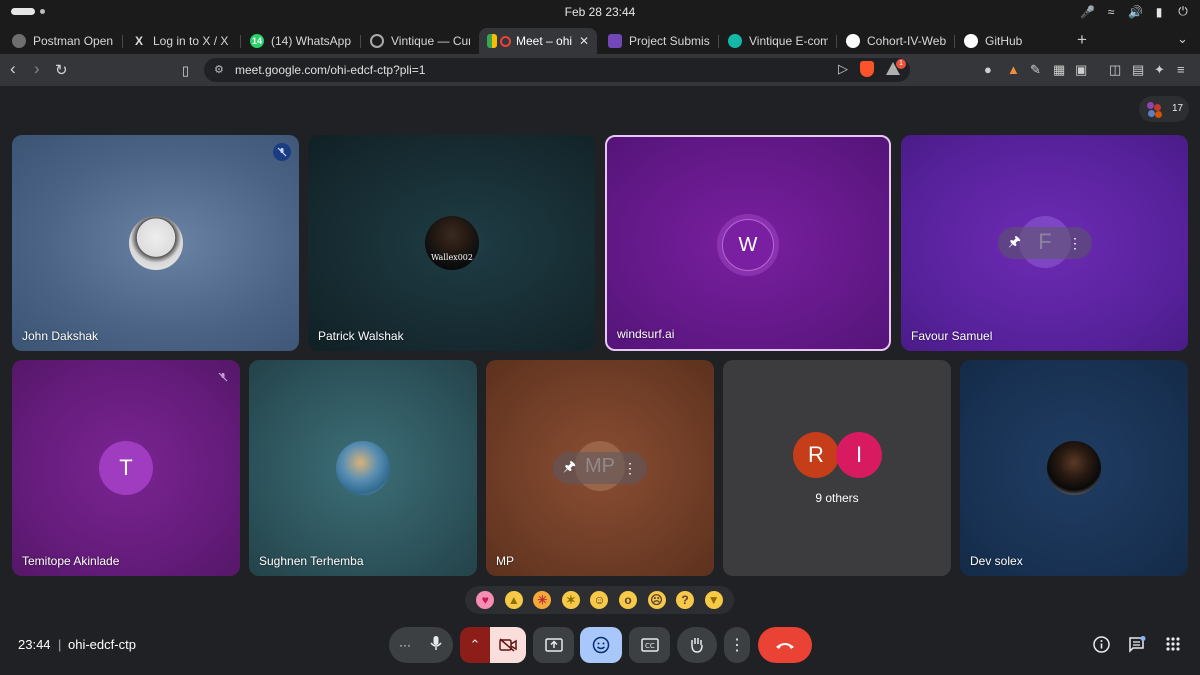 The width and height of the screenshot is (1200, 675). I want to click on participant-tile-dev-solex: Dev solex, so click(1074, 468).